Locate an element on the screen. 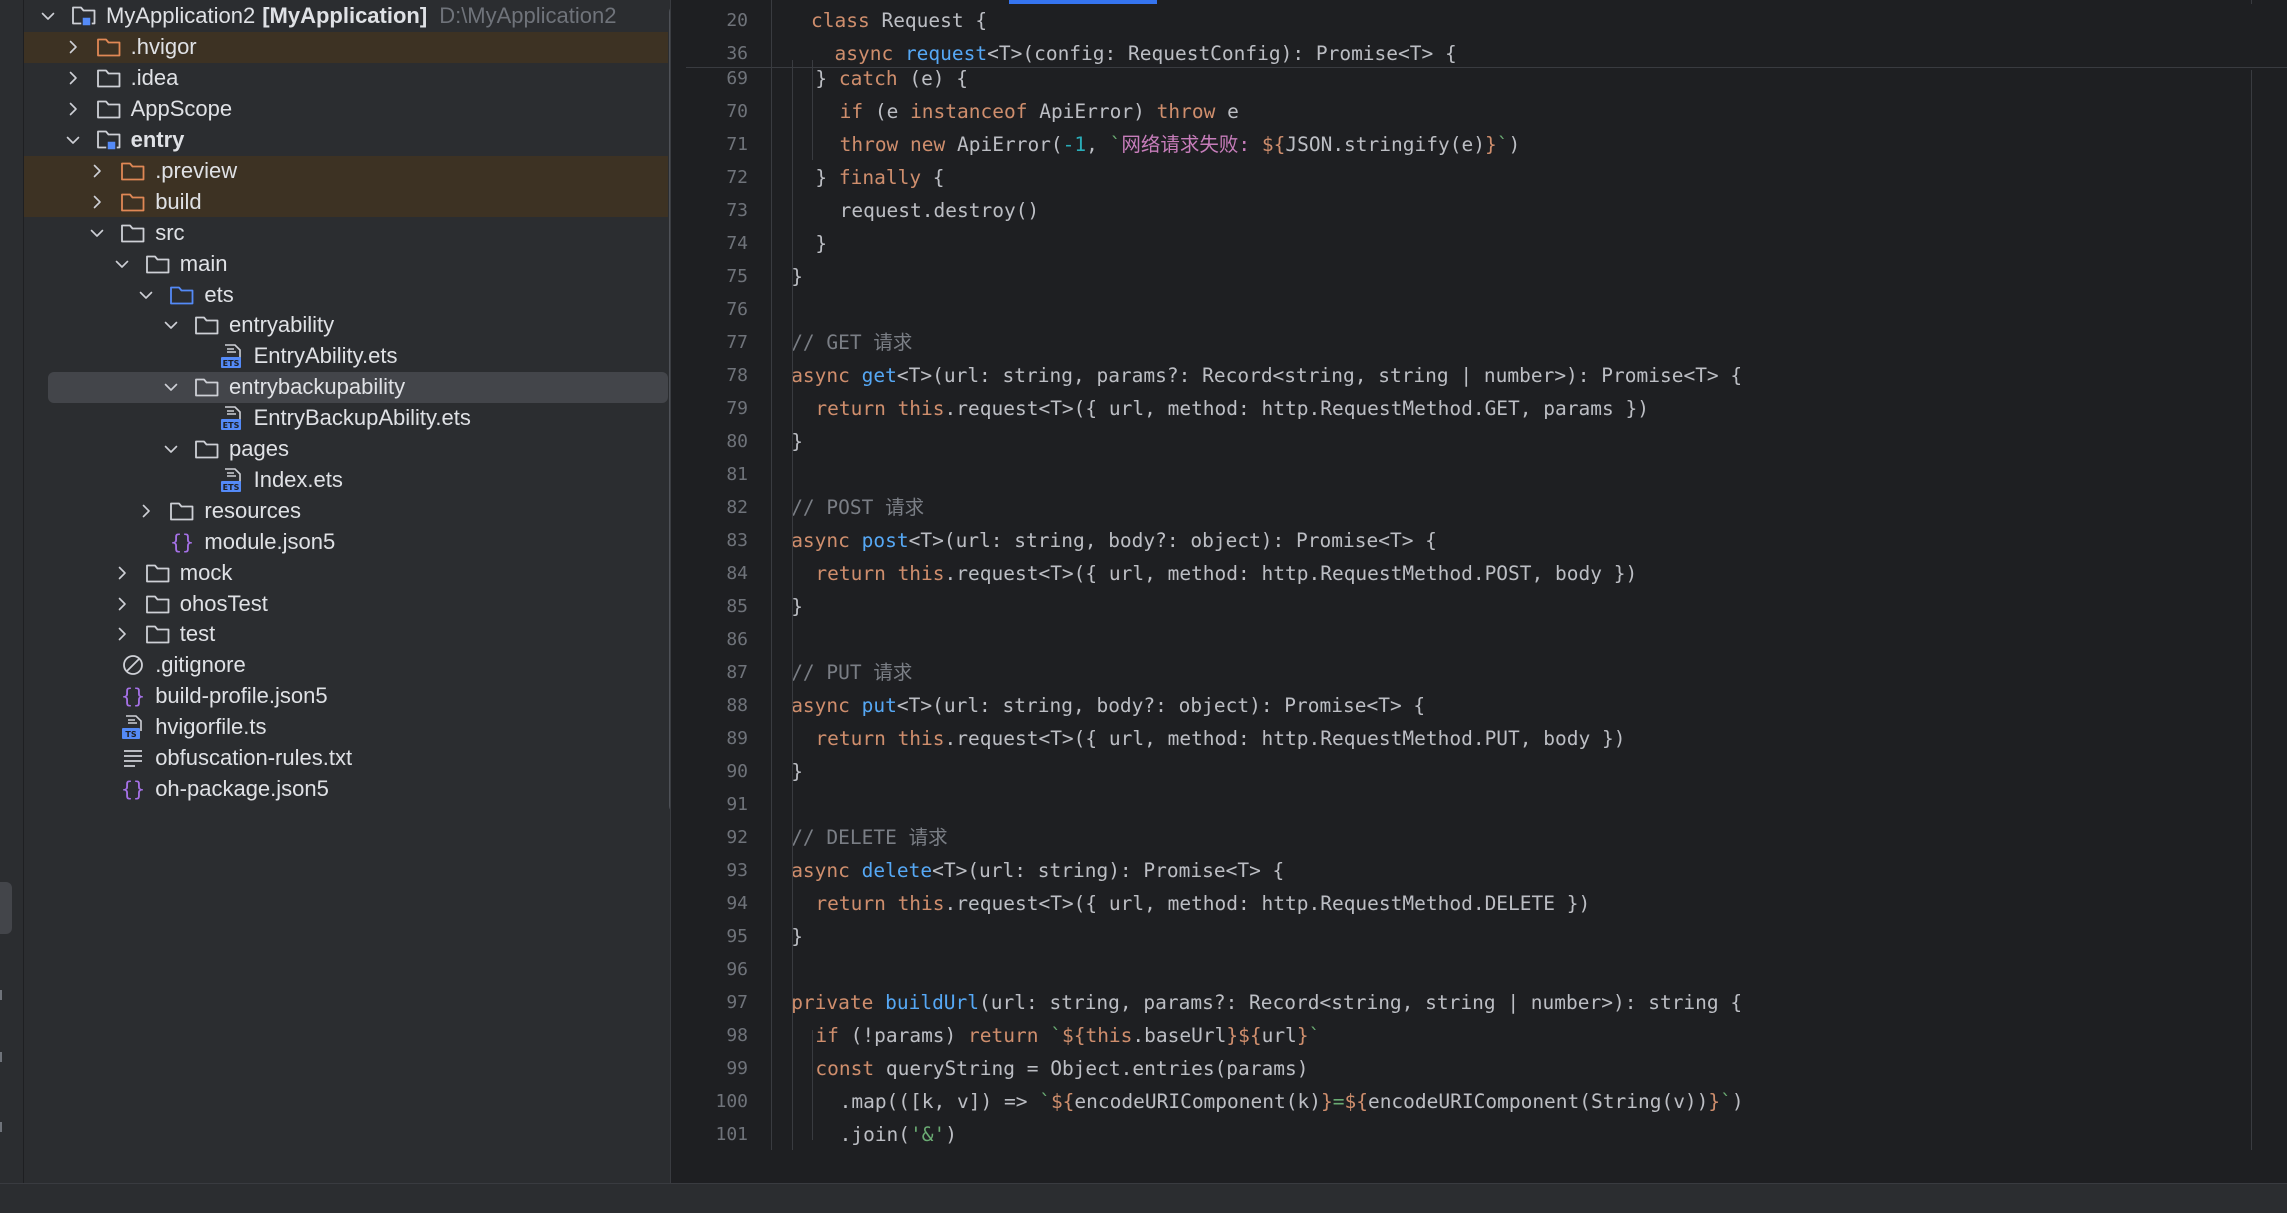 This screenshot has height=1213, width=2287. tree-item-entryability-ets: ETS EntryAbility.ets is located at coordinates (346, 356).